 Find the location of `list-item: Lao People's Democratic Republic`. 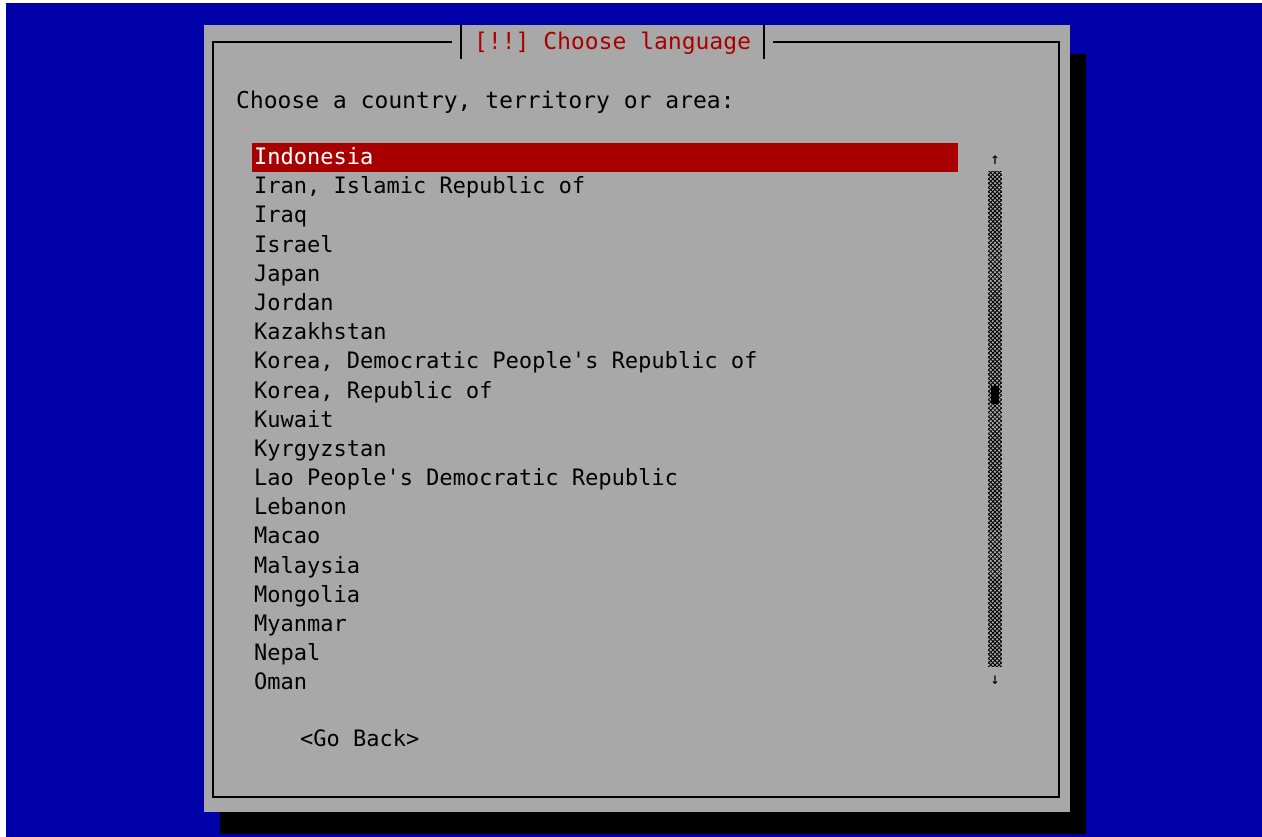

list-item: Lao People's Democratic Republic is located at coordinates (605, 478).